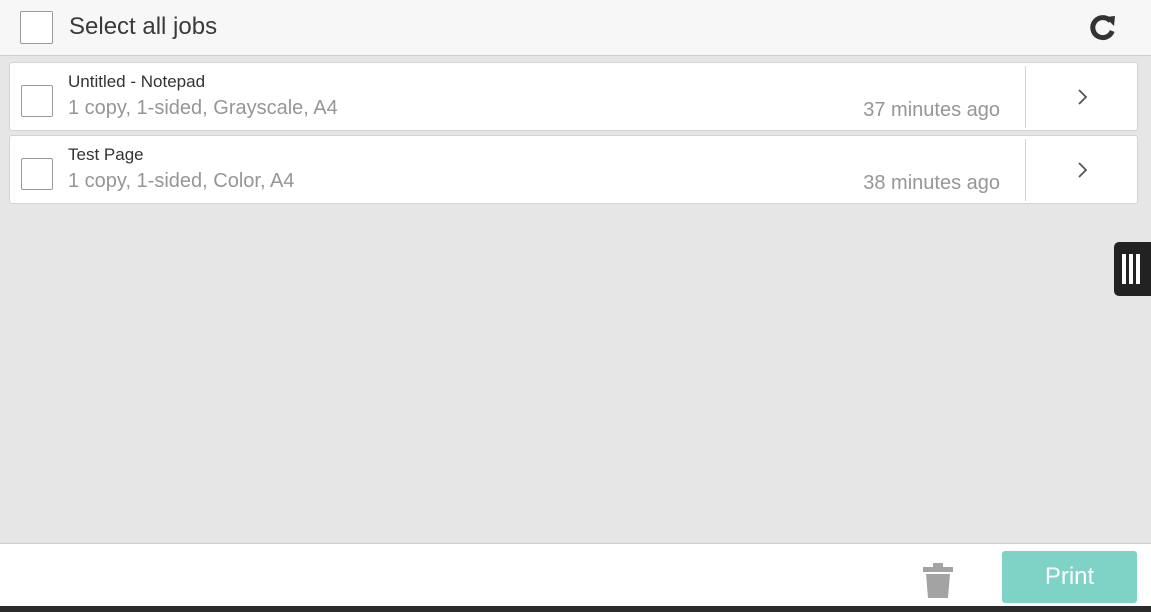  What do you see at coordinates (106, 154) in the screenshot?
I see `job-title: Test Page` at bounding box center [106, 154].